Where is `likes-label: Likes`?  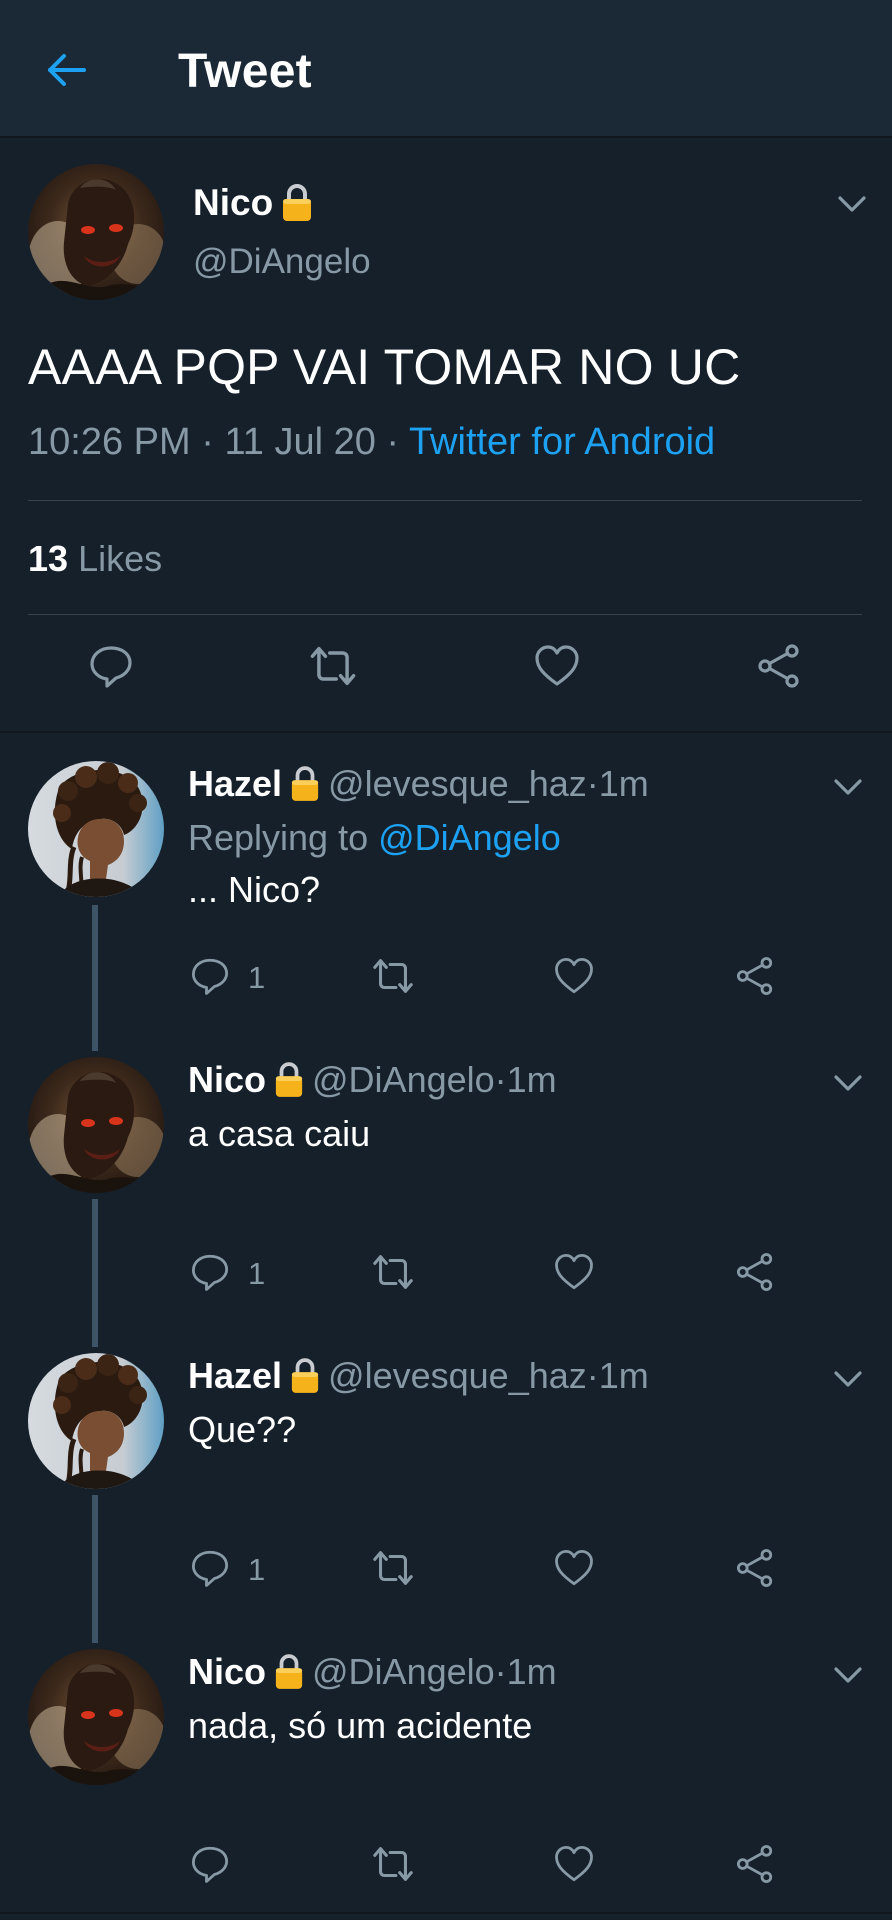 likes-label: Likes is located at coordinates (120, 558).